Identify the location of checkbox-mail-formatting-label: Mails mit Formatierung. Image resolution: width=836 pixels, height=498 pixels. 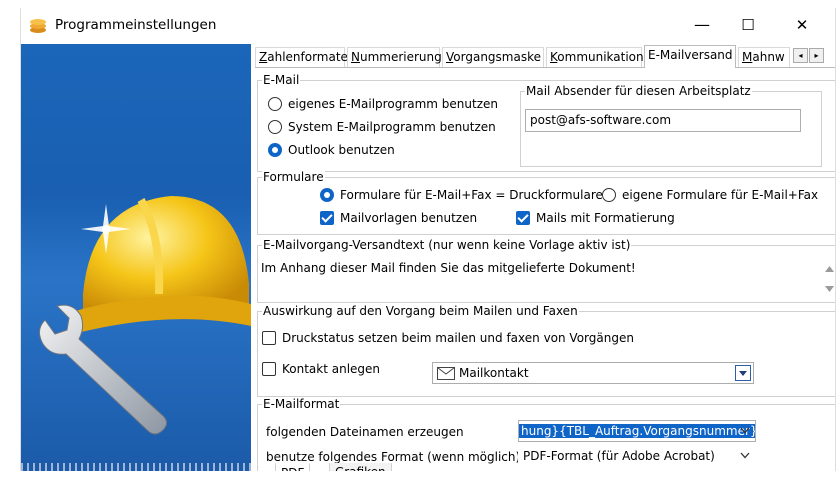
(605, 218).